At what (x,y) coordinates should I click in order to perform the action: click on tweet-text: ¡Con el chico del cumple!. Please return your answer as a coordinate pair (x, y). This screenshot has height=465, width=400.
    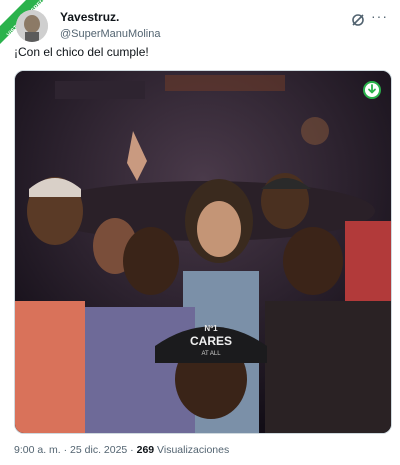
    Looking at the image, I should click on (81, 52).